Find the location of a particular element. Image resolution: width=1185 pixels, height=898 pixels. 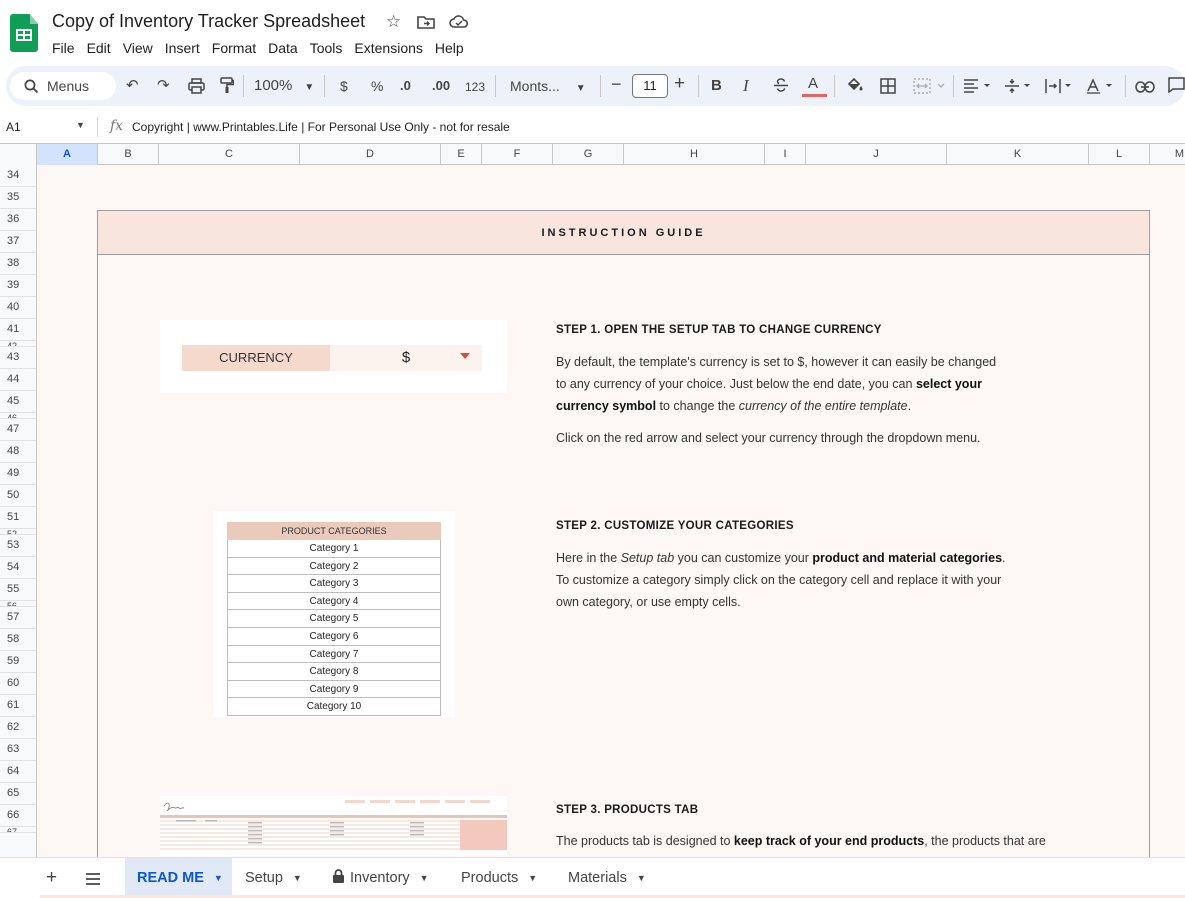

document-title: Copy of Inventory Tracker Spreadsheet is located at coordinates (208, 21).